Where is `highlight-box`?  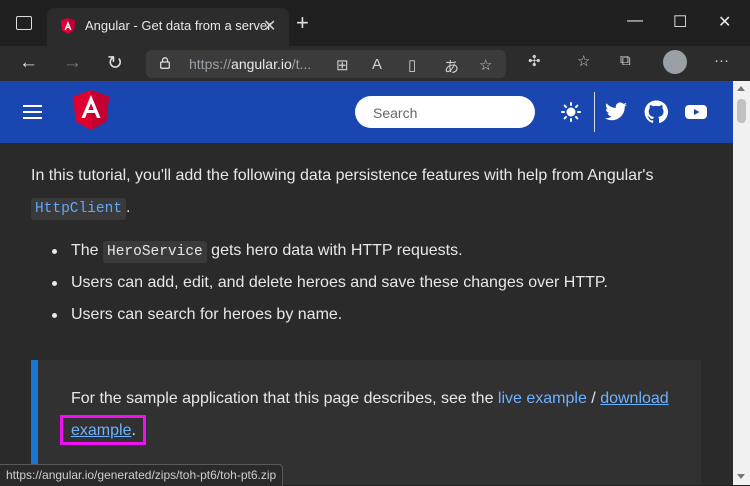 highlight-box is located at coordinates (103, 430).